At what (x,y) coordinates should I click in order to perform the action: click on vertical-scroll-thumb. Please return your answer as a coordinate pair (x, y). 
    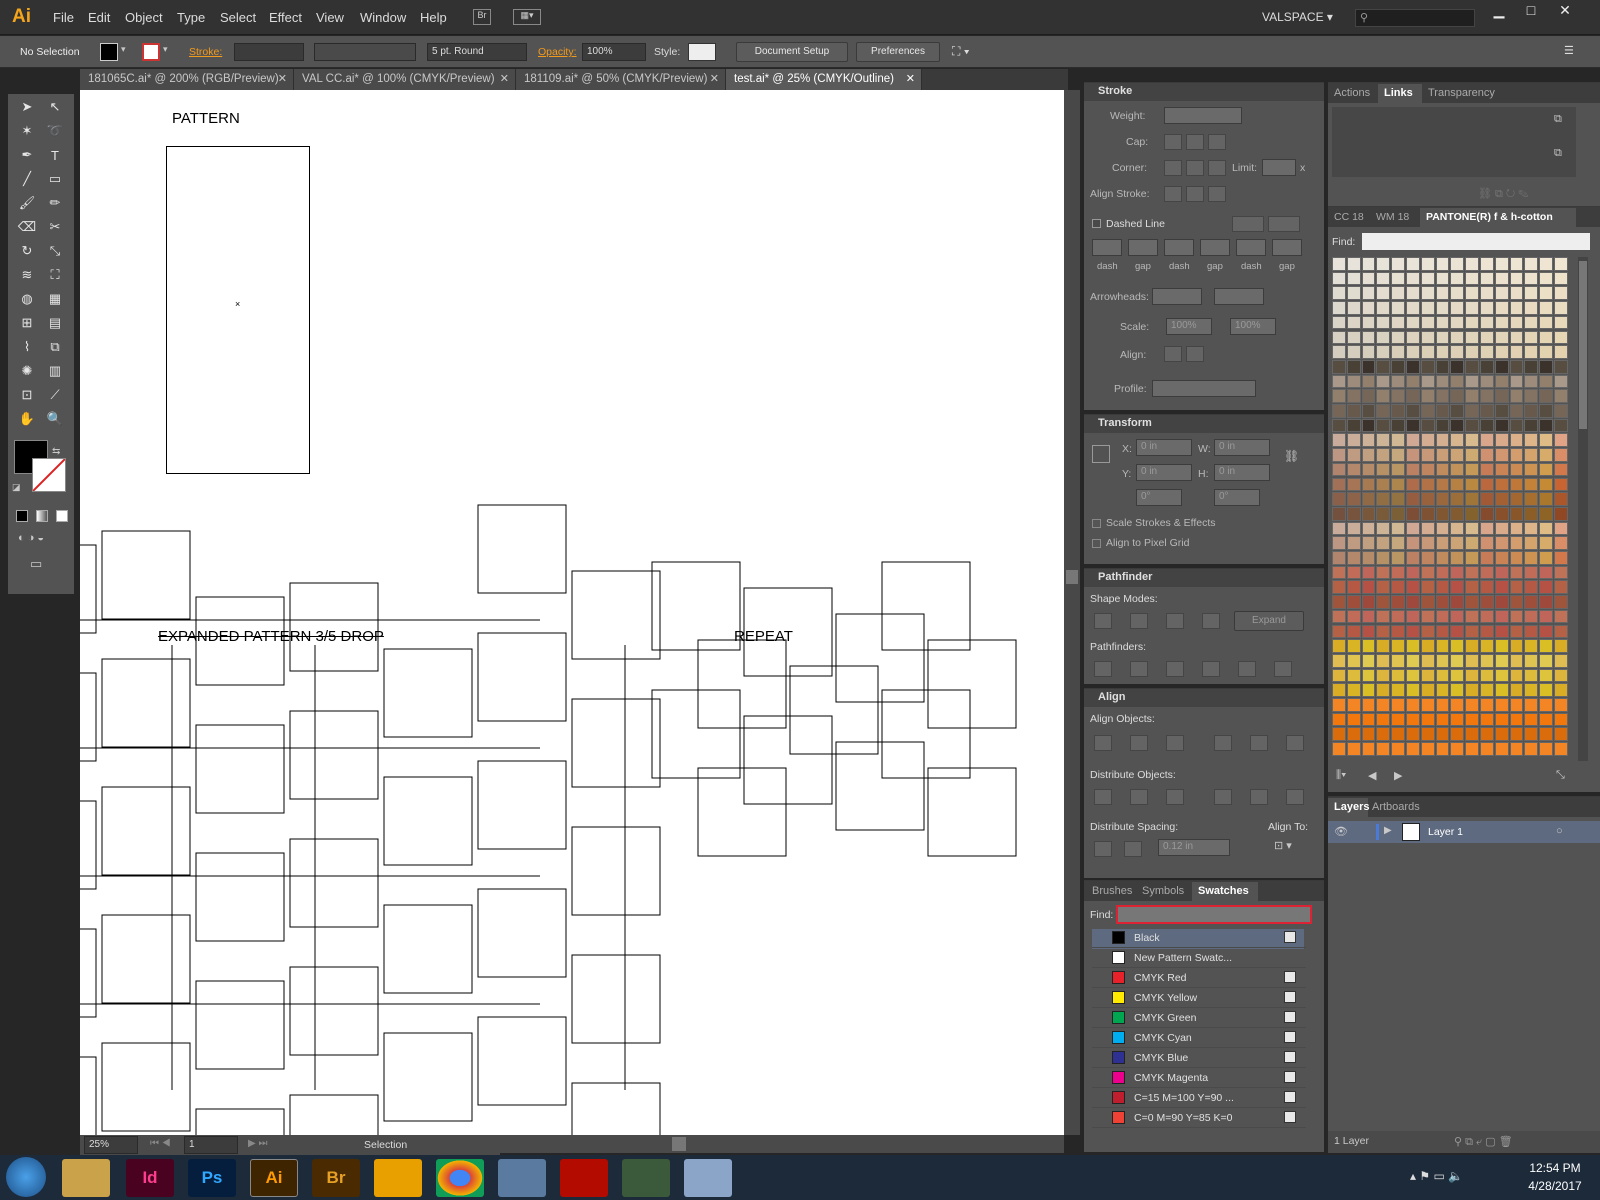
    Looking at the image, I should click on (1072, 577).